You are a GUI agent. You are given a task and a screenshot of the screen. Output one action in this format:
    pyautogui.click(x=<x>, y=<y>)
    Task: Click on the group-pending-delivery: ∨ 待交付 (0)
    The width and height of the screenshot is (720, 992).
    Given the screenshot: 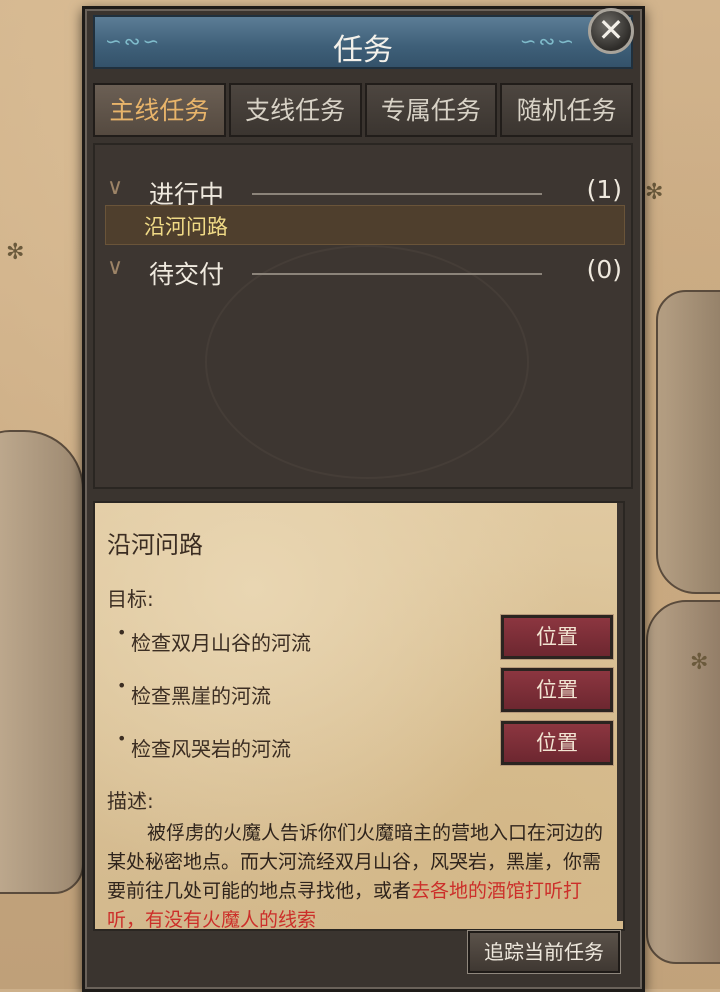 What is the action you would take?
    pyautogui.click(x=364, y=271)
    